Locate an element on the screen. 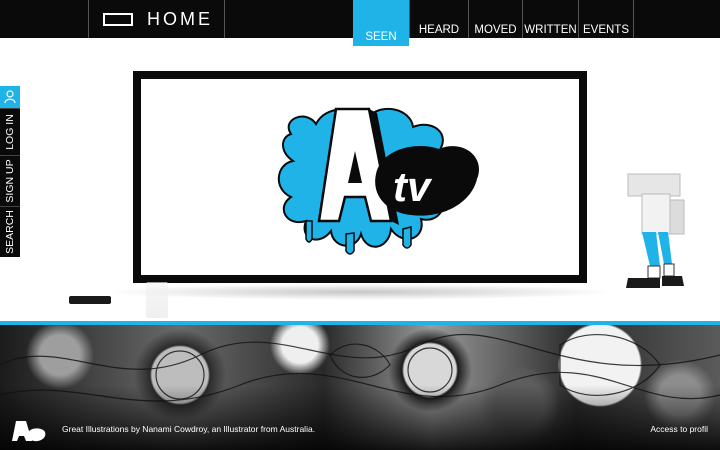 The height and width of the screenshot is (450, 720). side-item-label: SEARCH is located at coordinates (10, 232).